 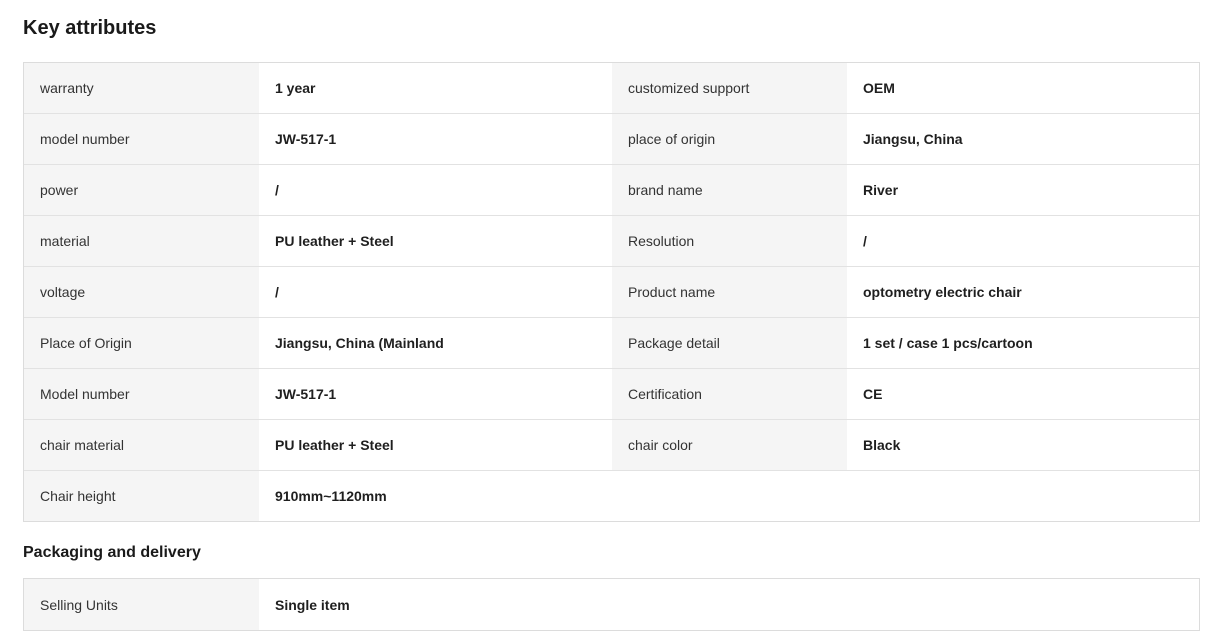 I want to click on attribute-value: 910mm~1120mm, so click(x=435, y=496).